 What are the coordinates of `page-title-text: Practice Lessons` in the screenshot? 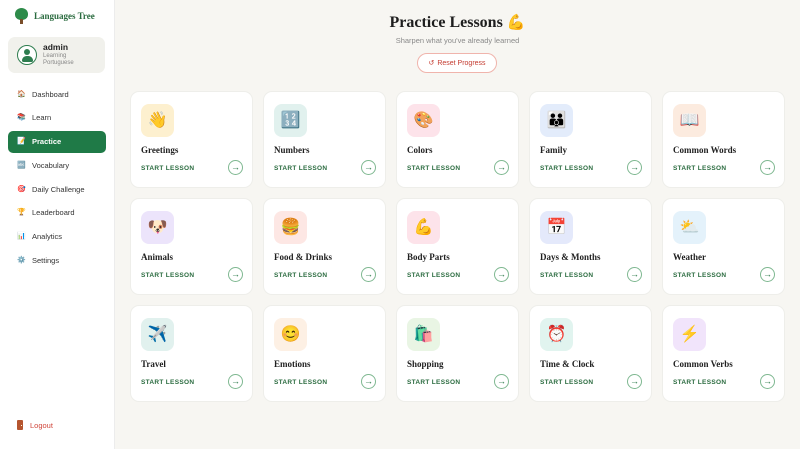 It's located at (446, 22).